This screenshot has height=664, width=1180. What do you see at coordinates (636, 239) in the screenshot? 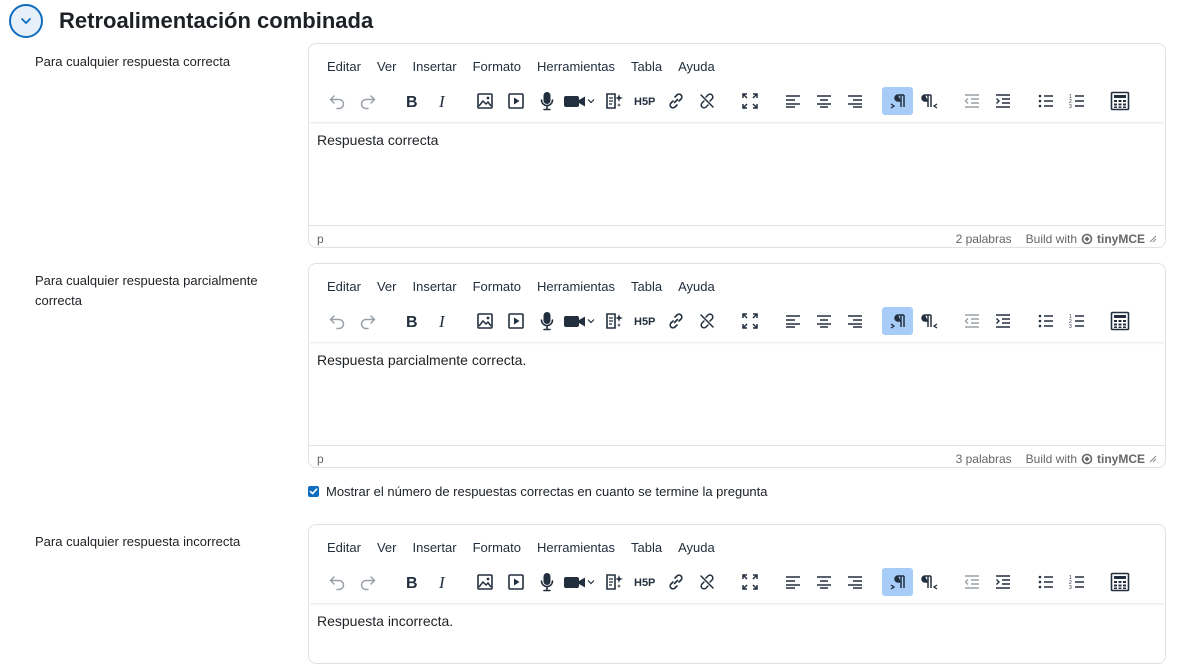
I see `element-path: p` at bounding box center [636, 239].